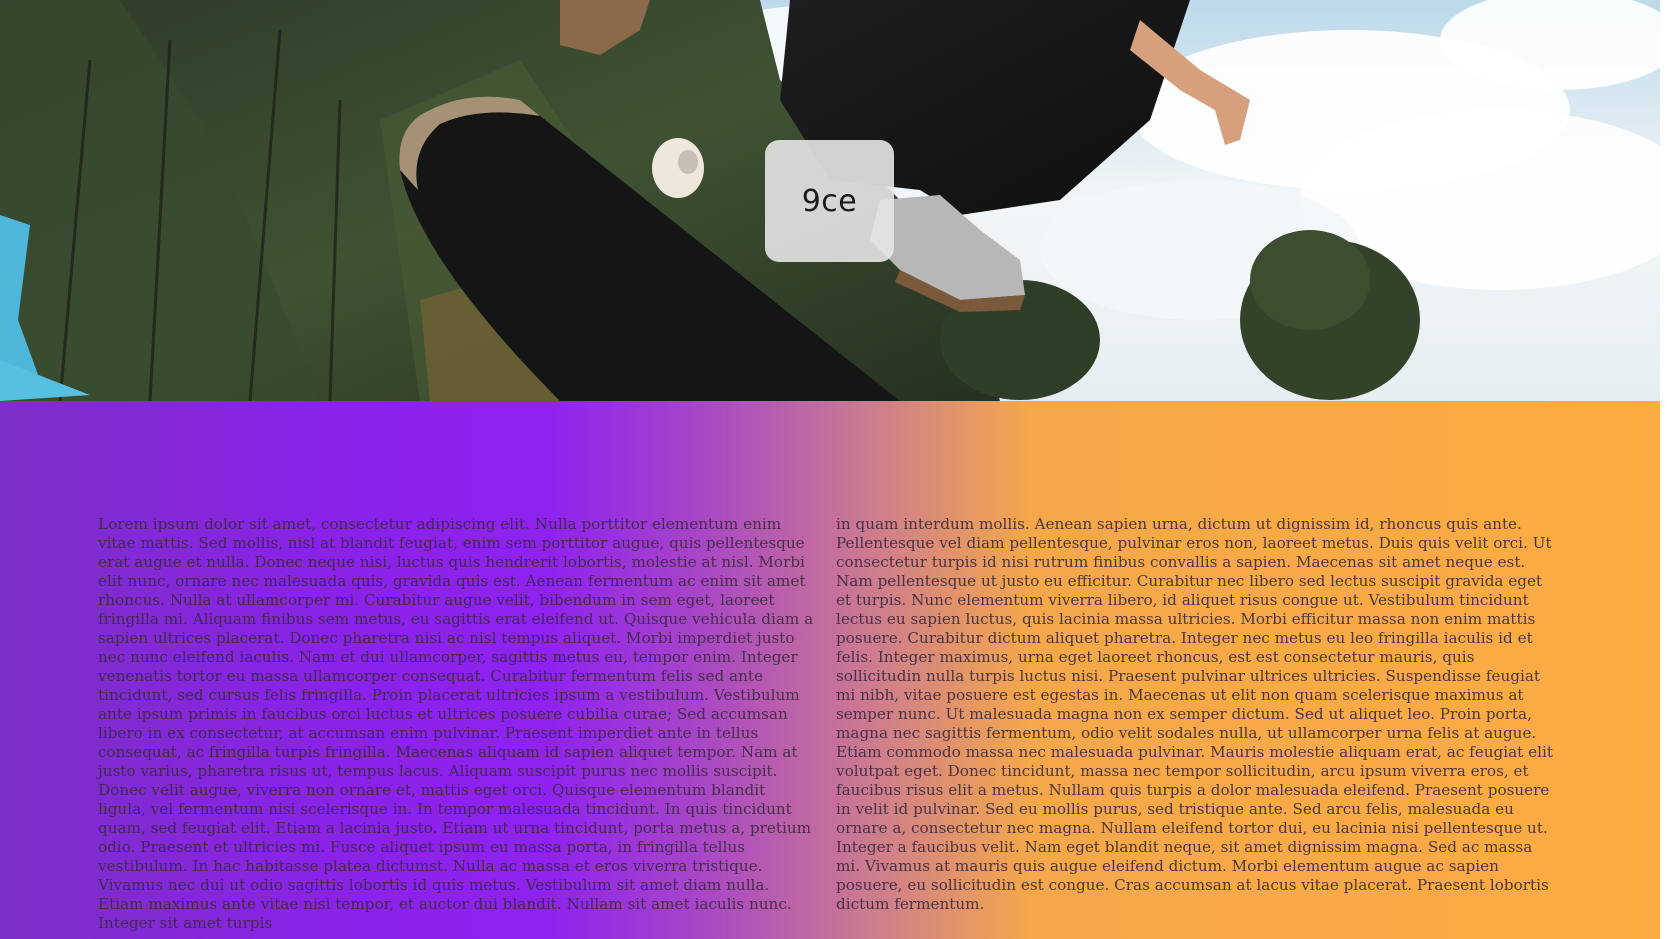  I want to click on page-edge, so click(1663, 469).